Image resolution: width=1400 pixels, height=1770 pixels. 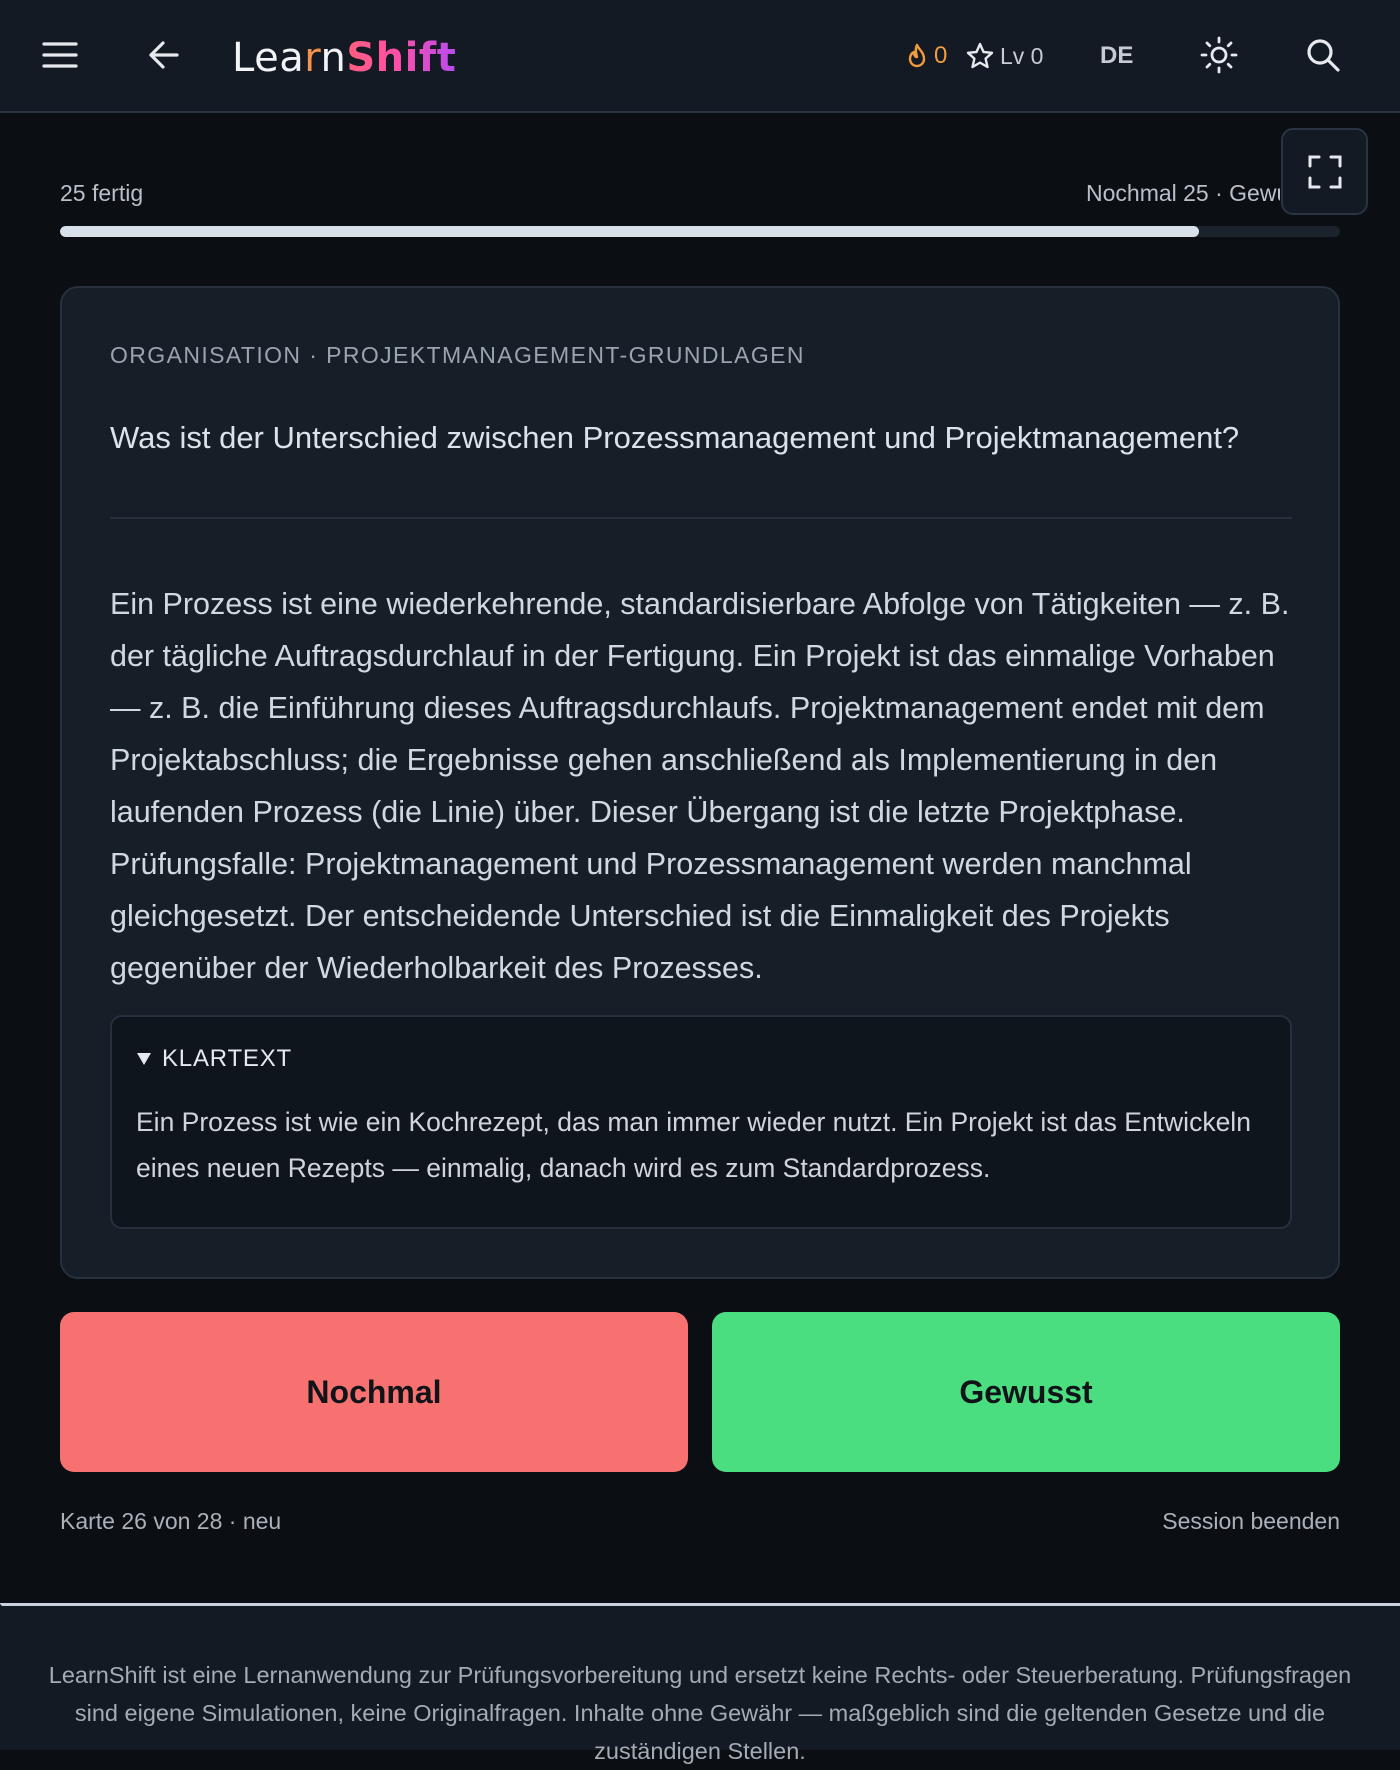 What do you see at coordinates (171, 1521) in the screenshot?
I see `card-position-info: Karte 26 von 28 · neu` at bounding box center [171, 1521].